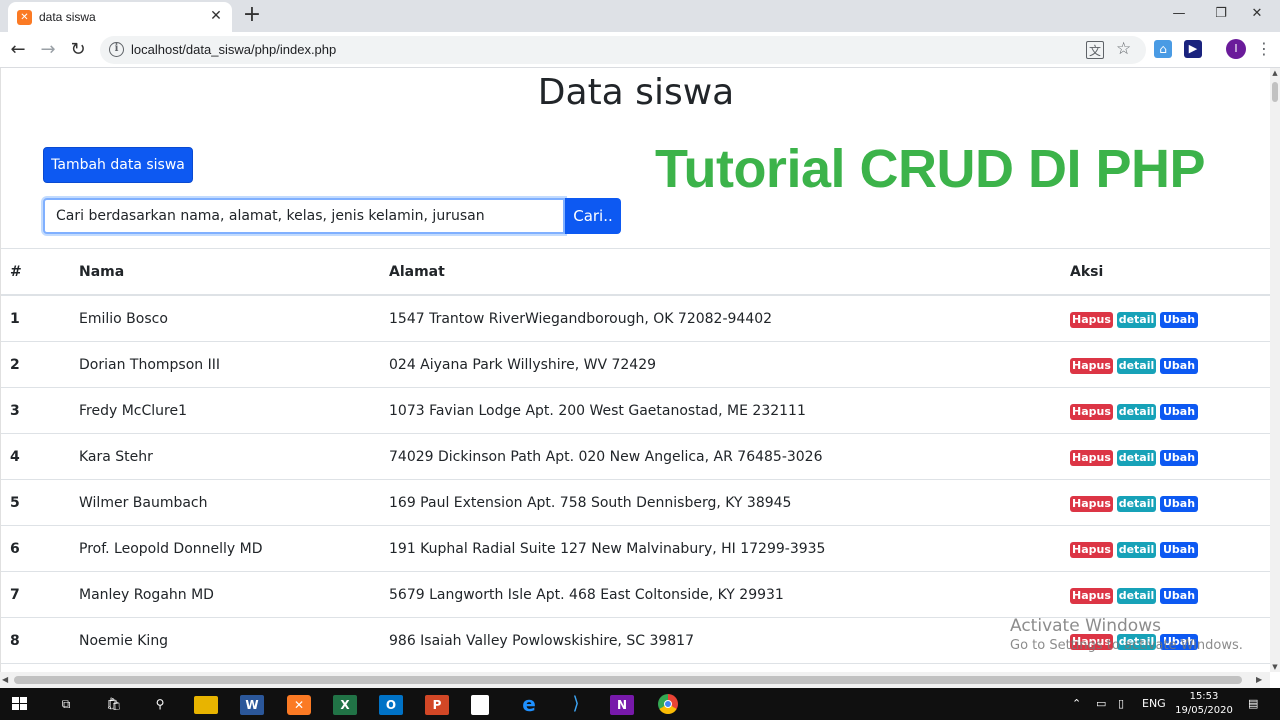  Describe the element at coordinates (1275, 73) in the screenshot. I see `scroll-up-arrow-icon: ▲` at that location.